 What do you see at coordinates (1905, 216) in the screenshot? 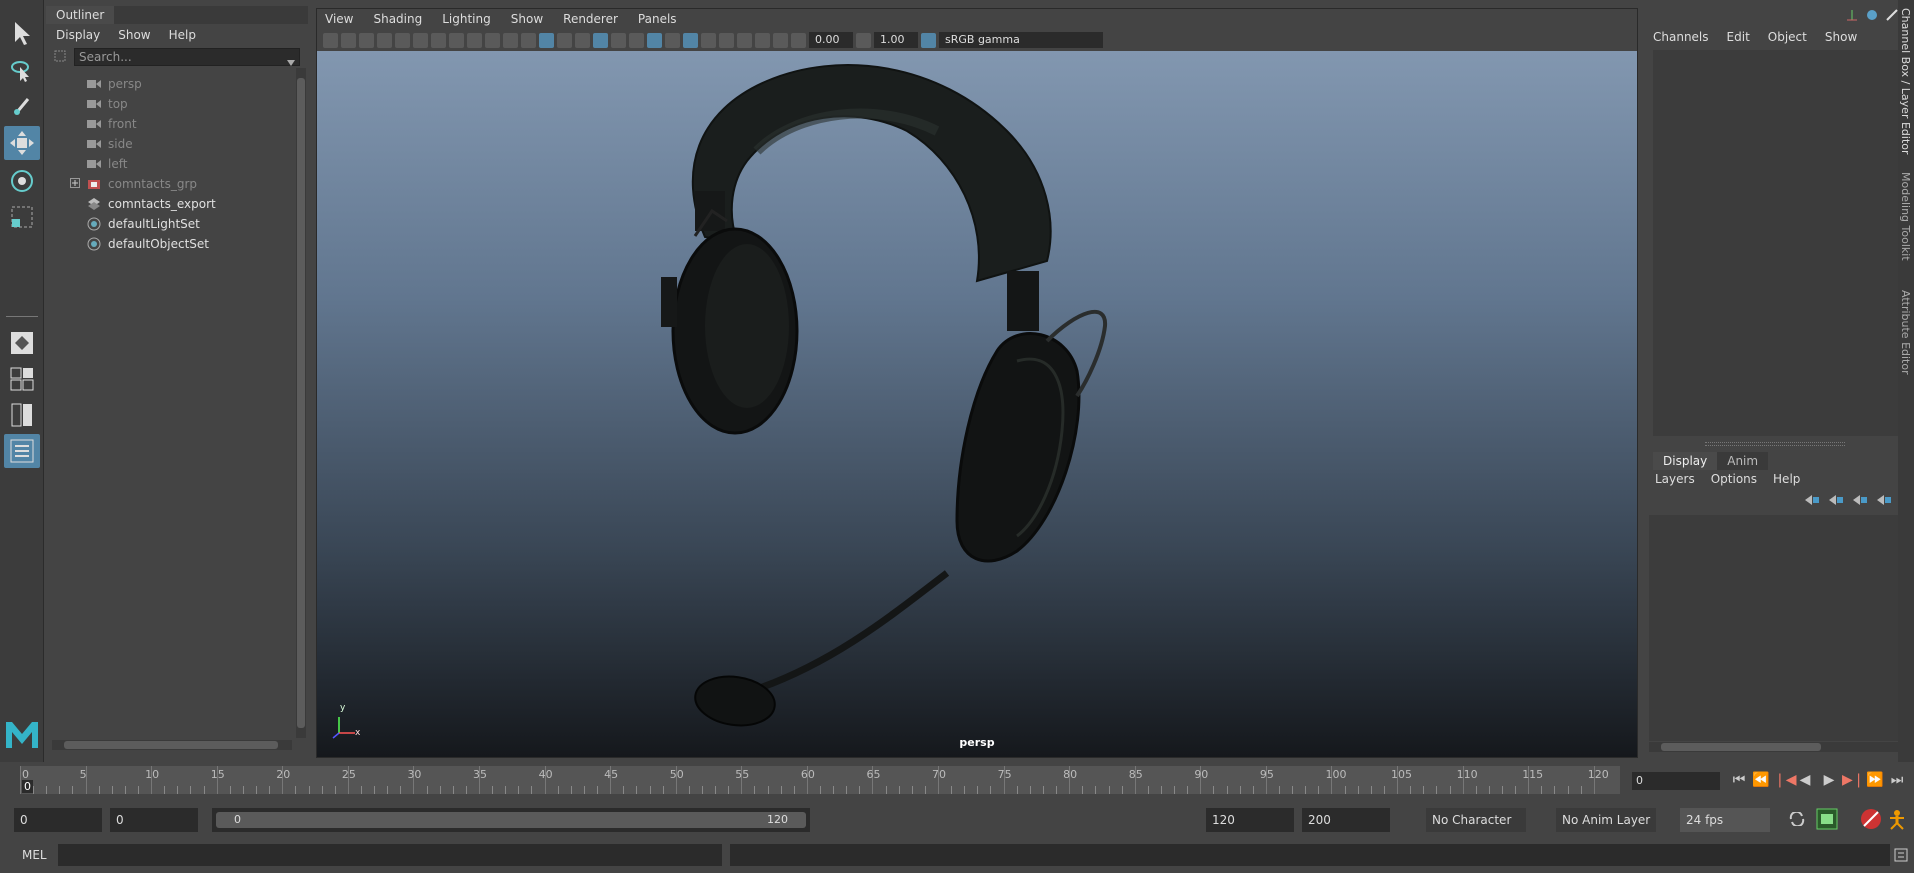
I see `side-tab-modeling-toolkit: Modeling Toolkit` at bounding box center [1905, 216].